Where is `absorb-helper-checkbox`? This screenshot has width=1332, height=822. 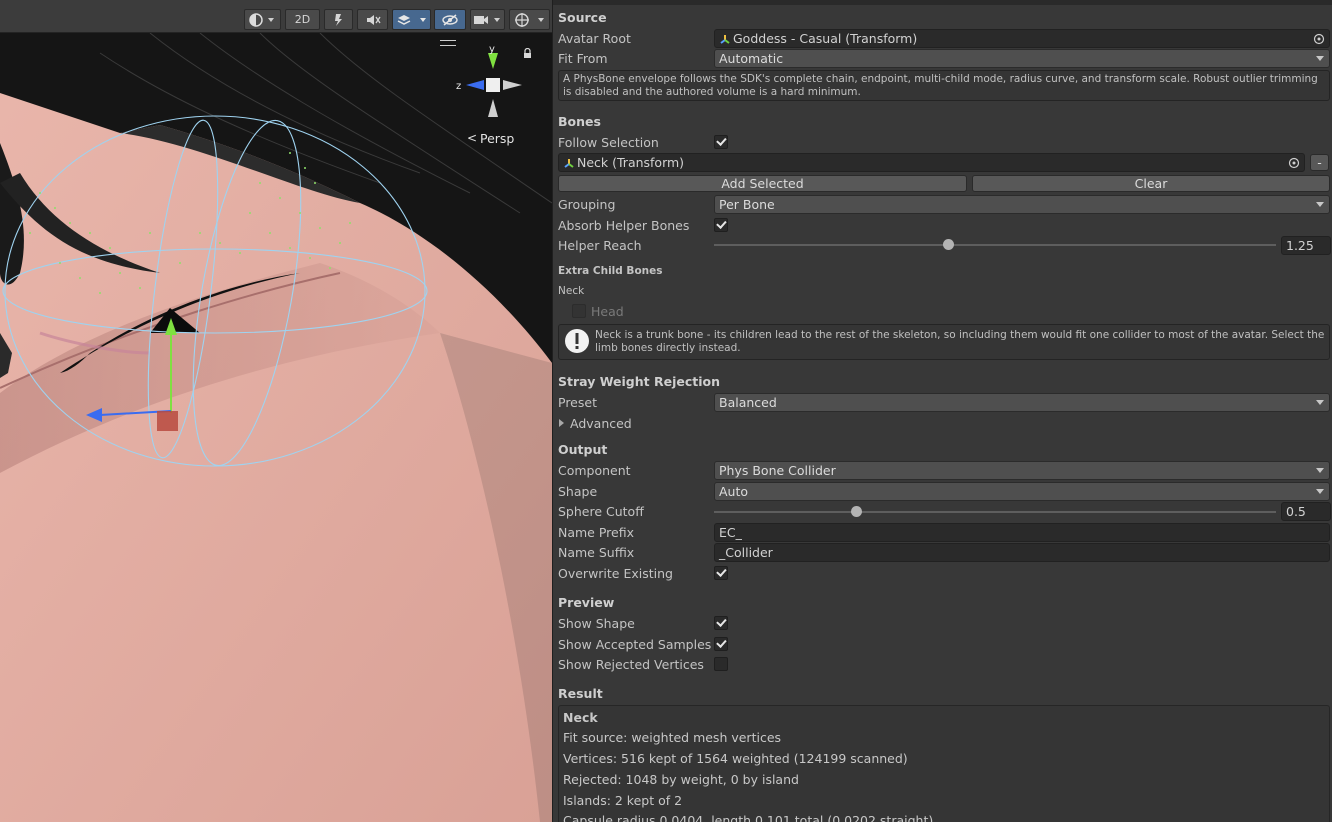
absorb-helper-checkbox is located at coordinates (721, 225).